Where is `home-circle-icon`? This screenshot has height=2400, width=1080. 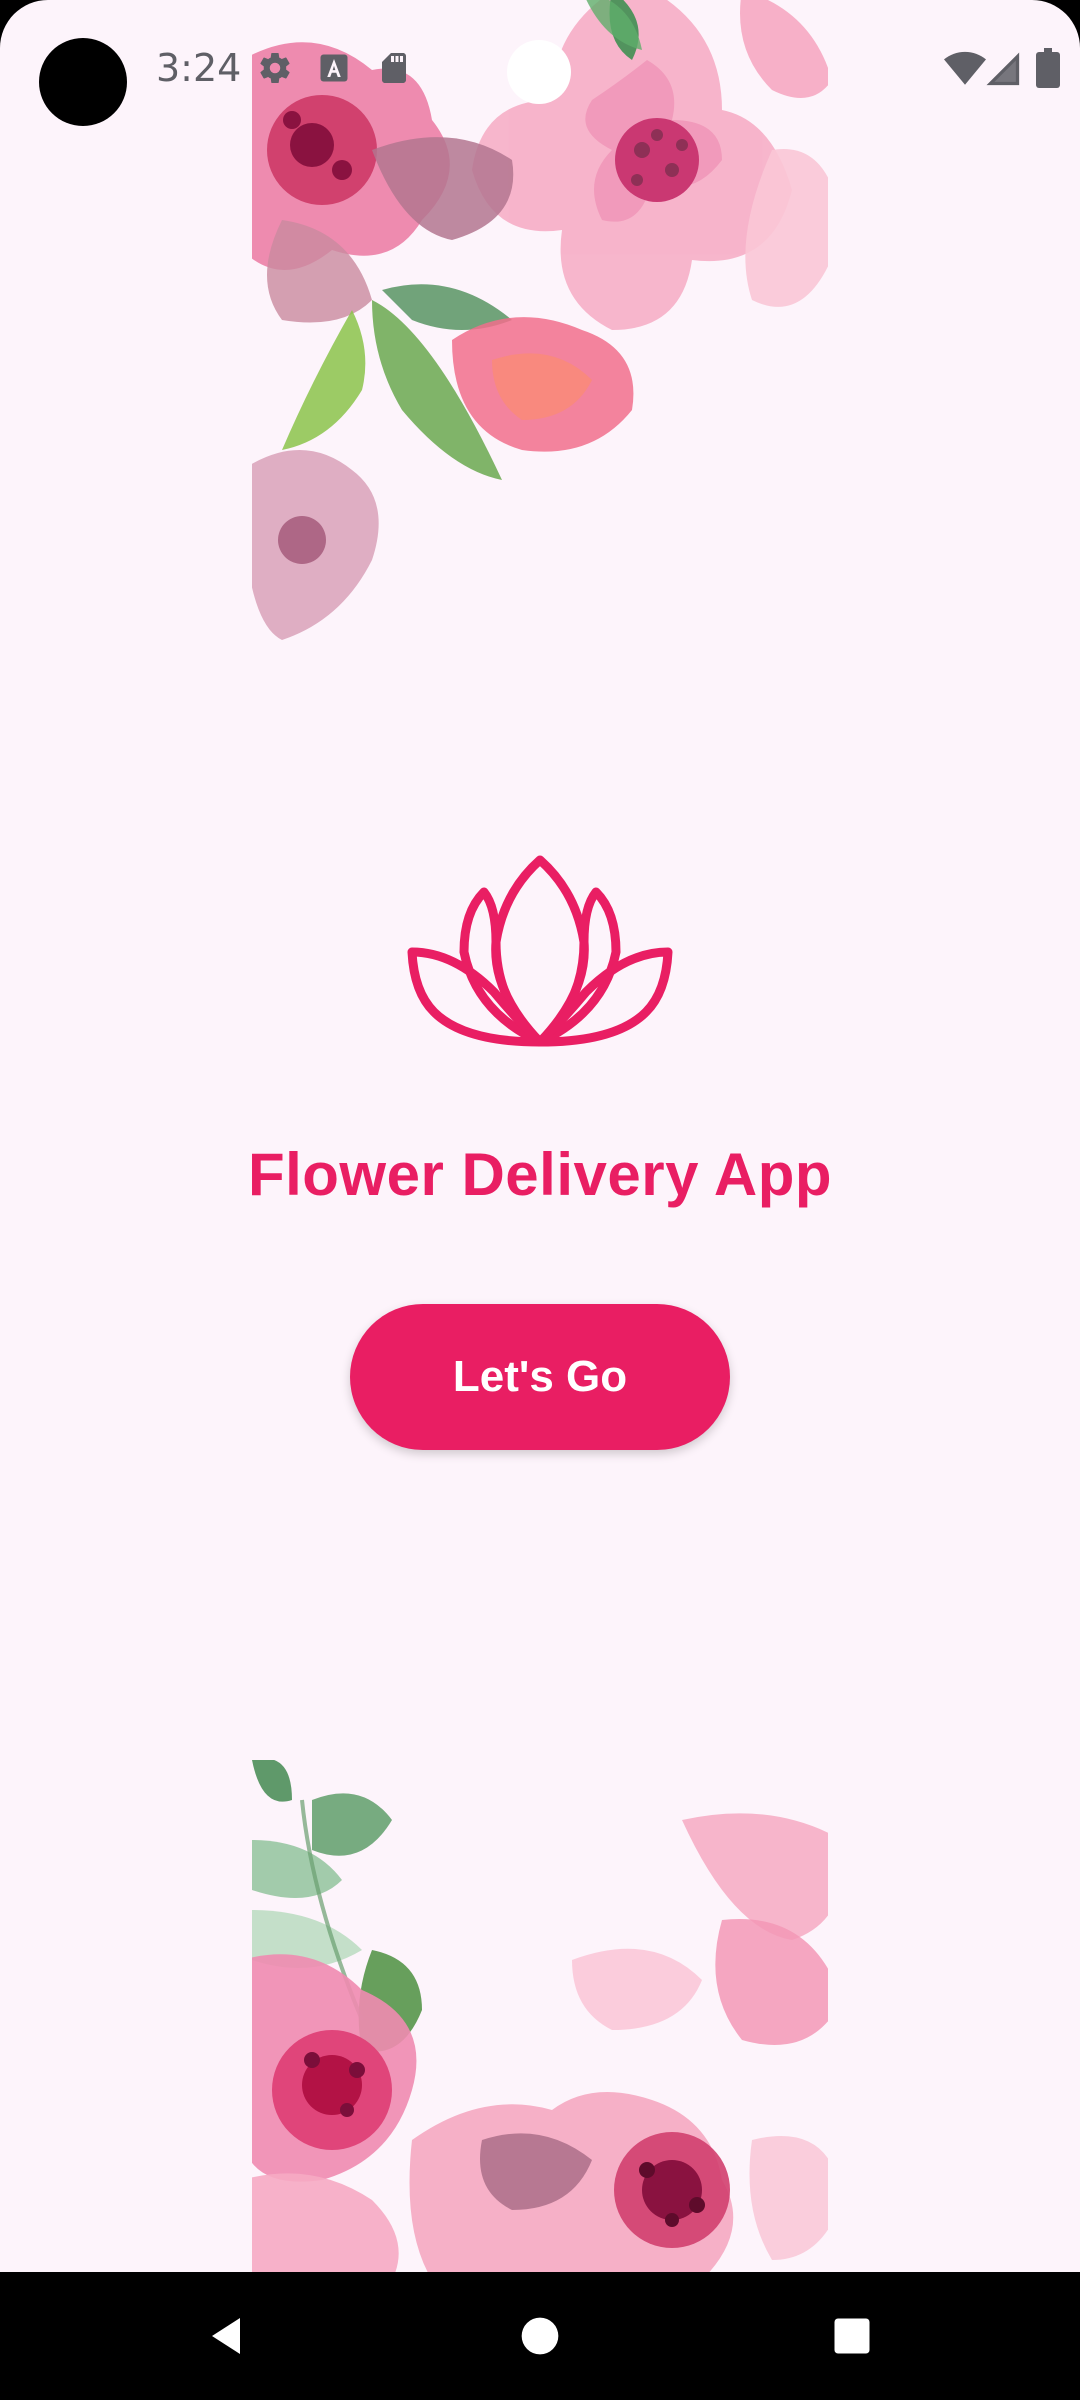
home-circle-icon is located at coordinates (540, 2336).